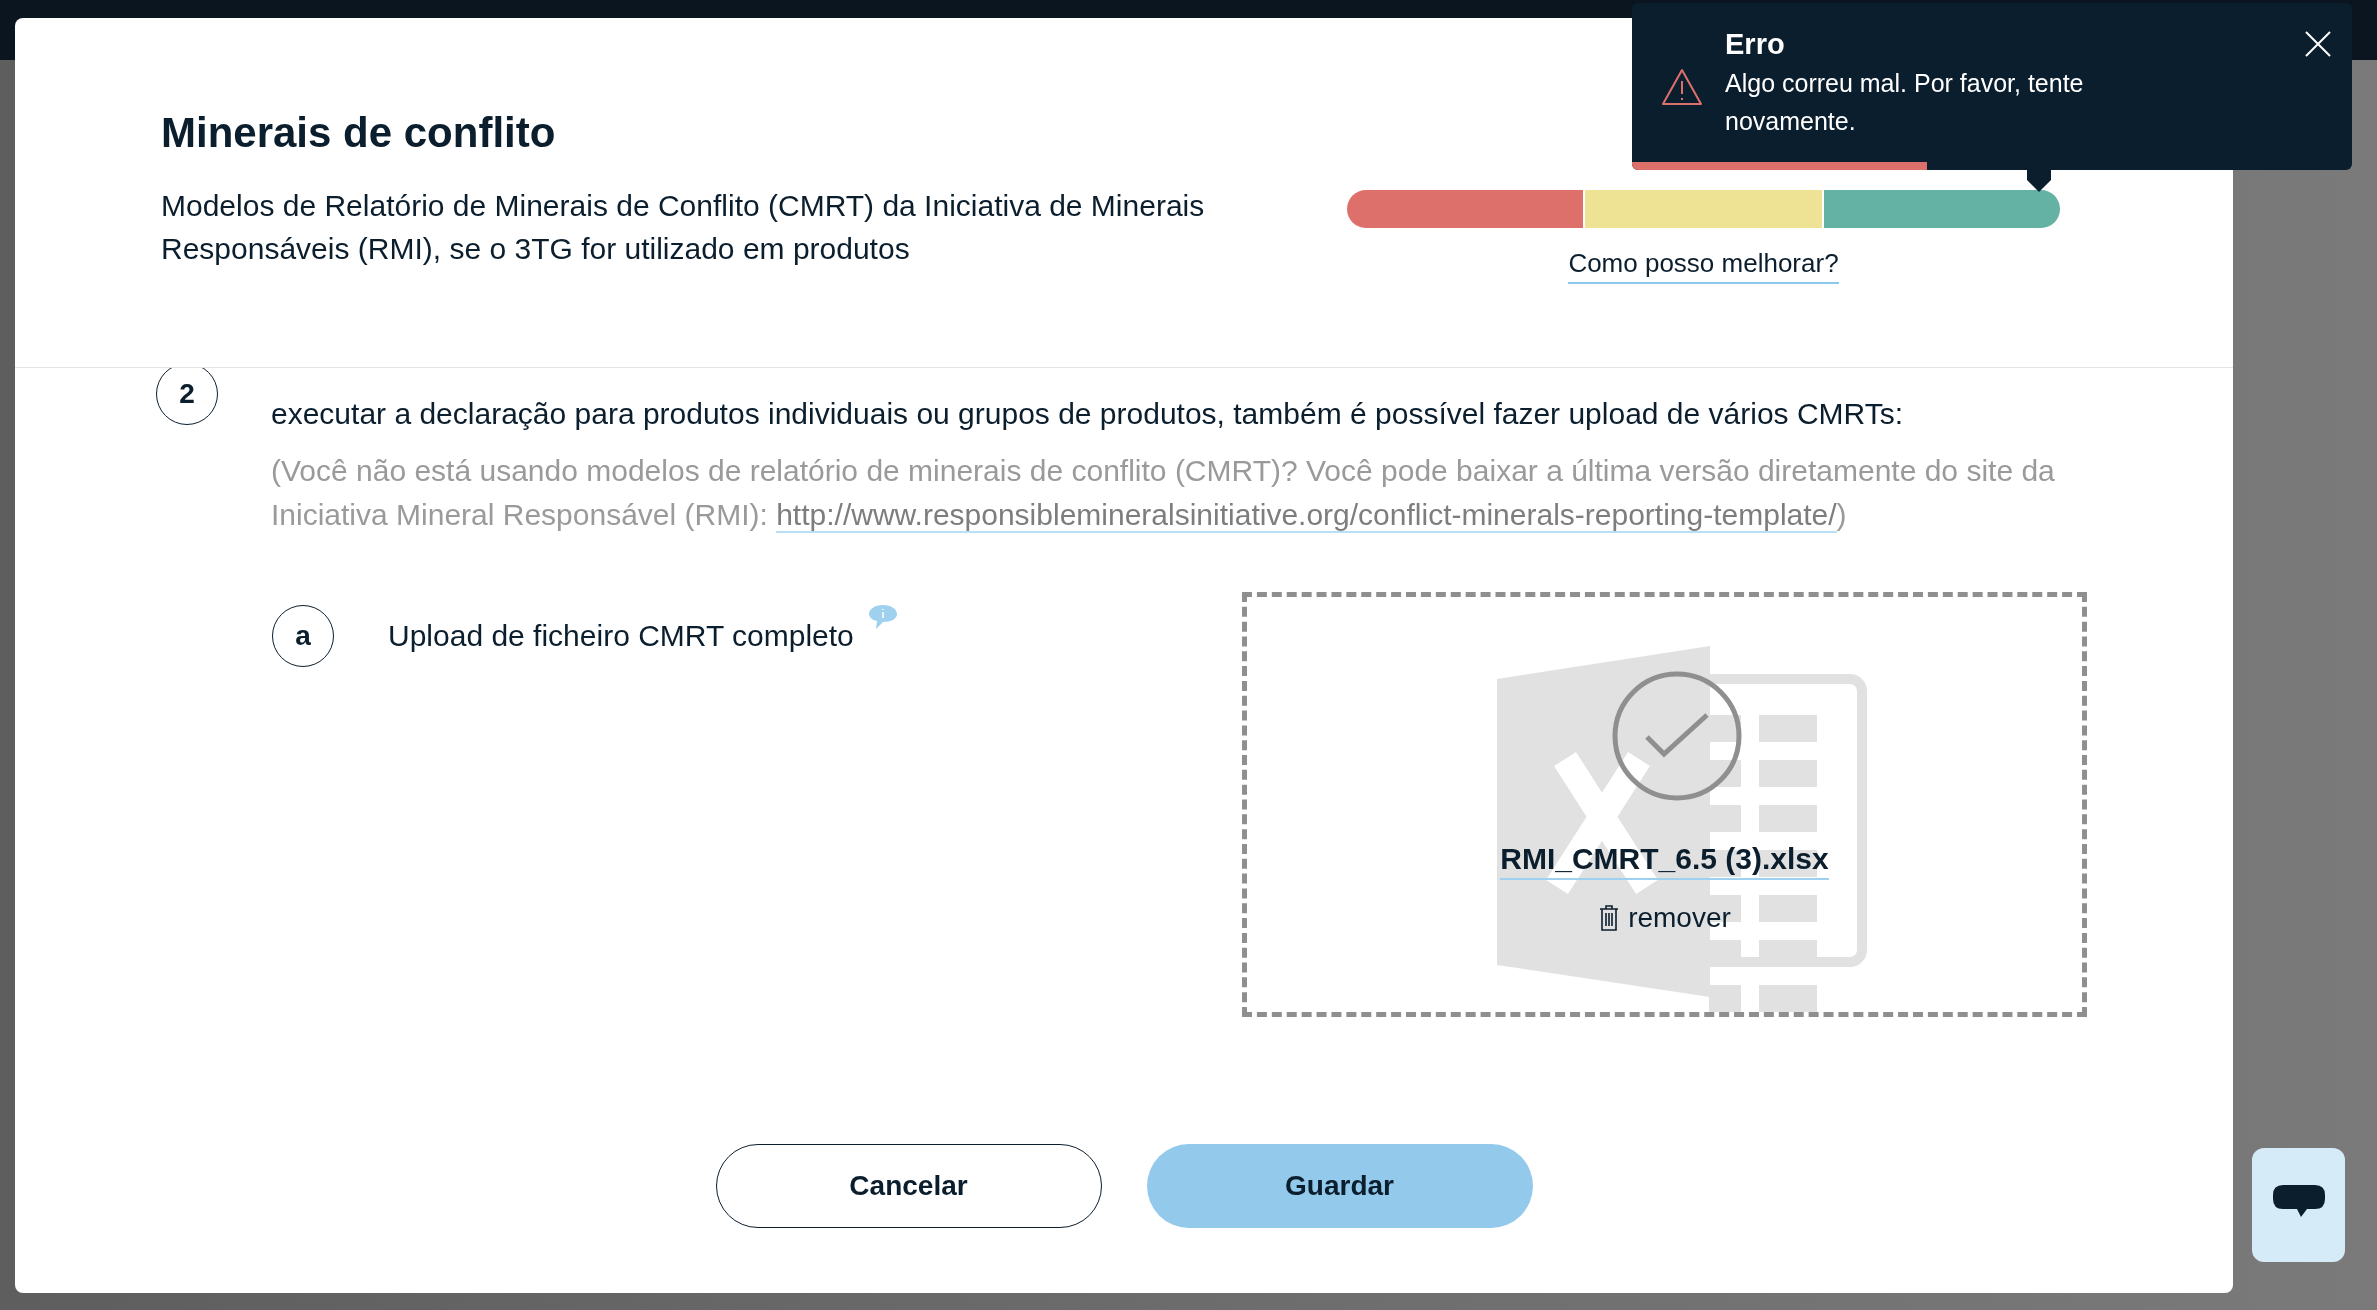 This screenshot has width=2377, height=1310. What do you see at coordinates (1905, 102) in the screenshot?
I see `toast-message: Algo correu mal. Por favor, tente novamente.` at bounding box center [1905, 102].